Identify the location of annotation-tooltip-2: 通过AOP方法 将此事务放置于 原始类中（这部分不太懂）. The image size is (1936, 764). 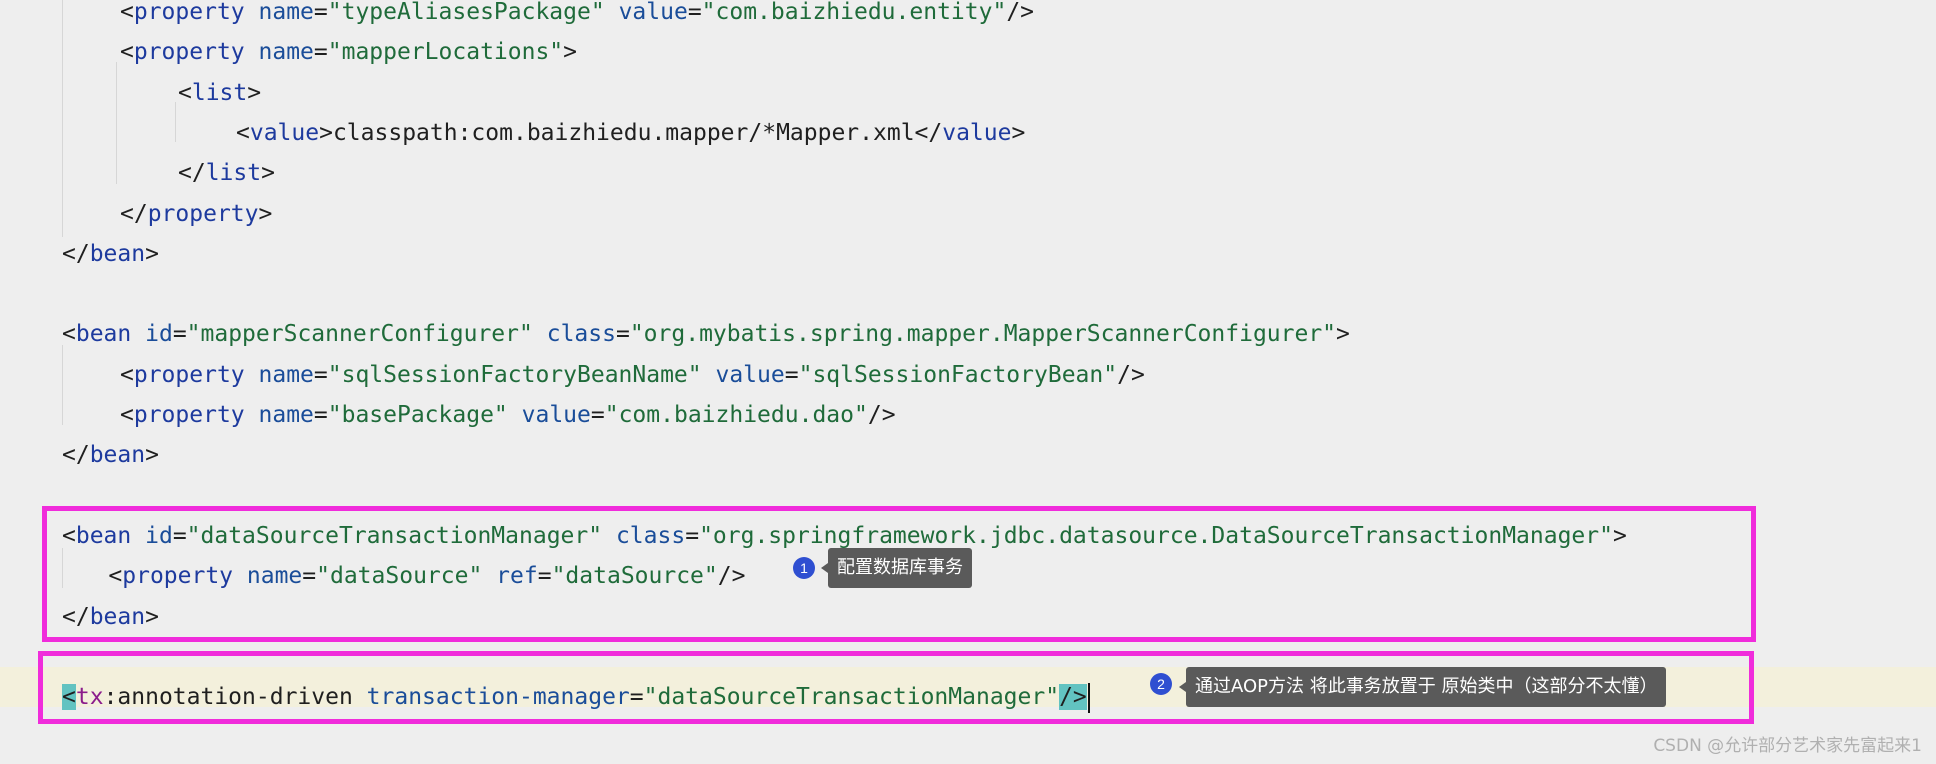
(1422, 687).